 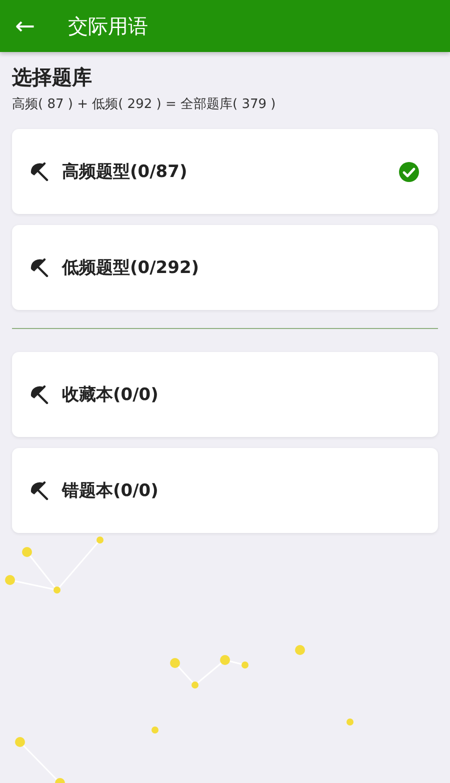 What do you see at coordinates (25, 26) in the screenshot?
I see `back-button: ←` at bounding box center [25, 26].